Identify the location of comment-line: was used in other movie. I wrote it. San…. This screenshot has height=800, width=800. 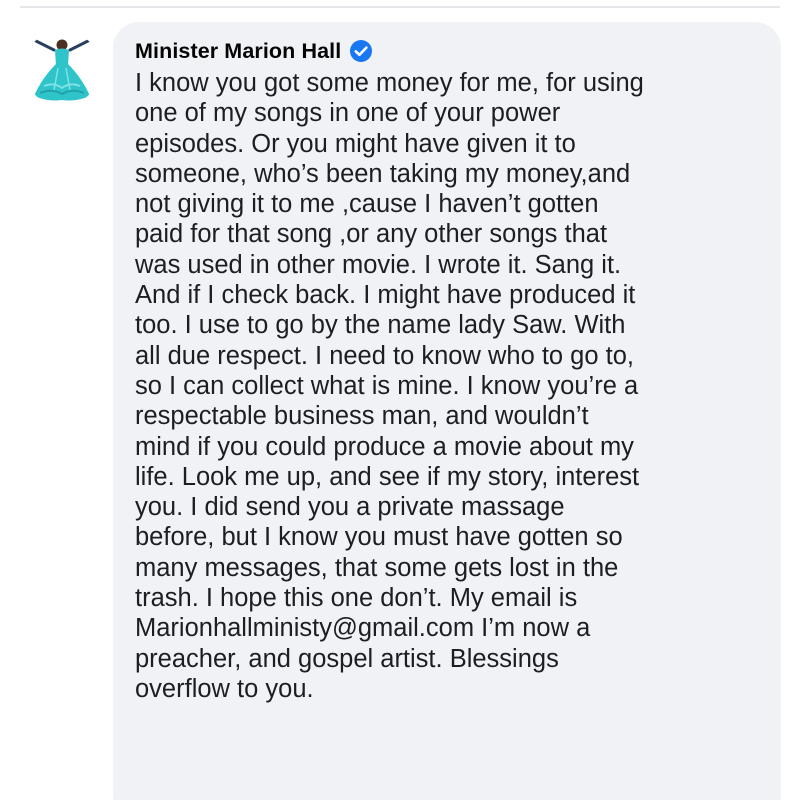
(378, 264).